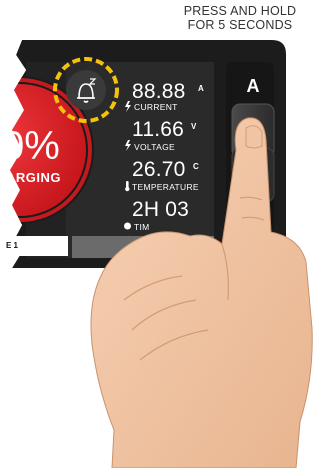  What do you see at coordinates (194, 126) in the screenshot?
I see `voltage-unit: V` at bounding box center [194, 126].